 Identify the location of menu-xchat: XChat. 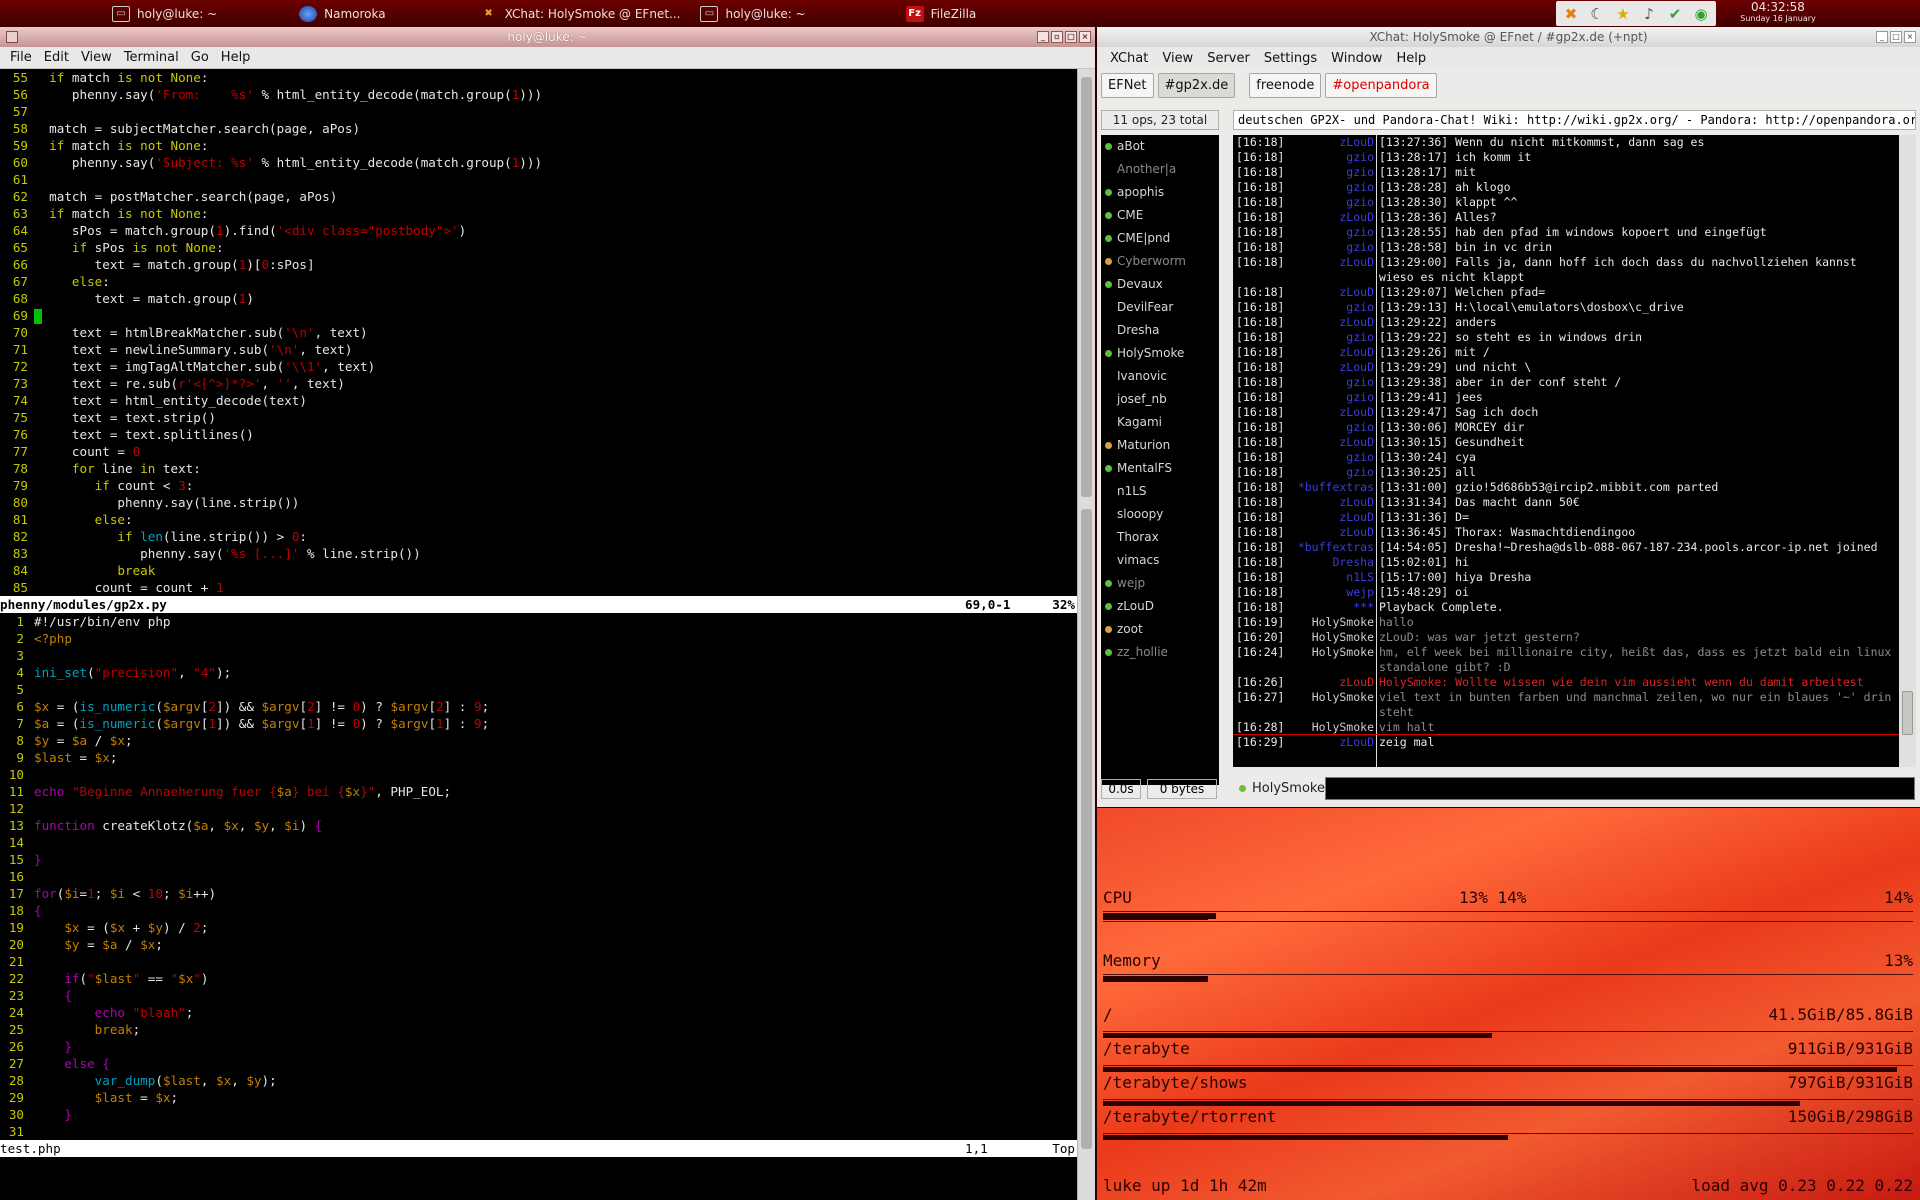
(1129, 58).